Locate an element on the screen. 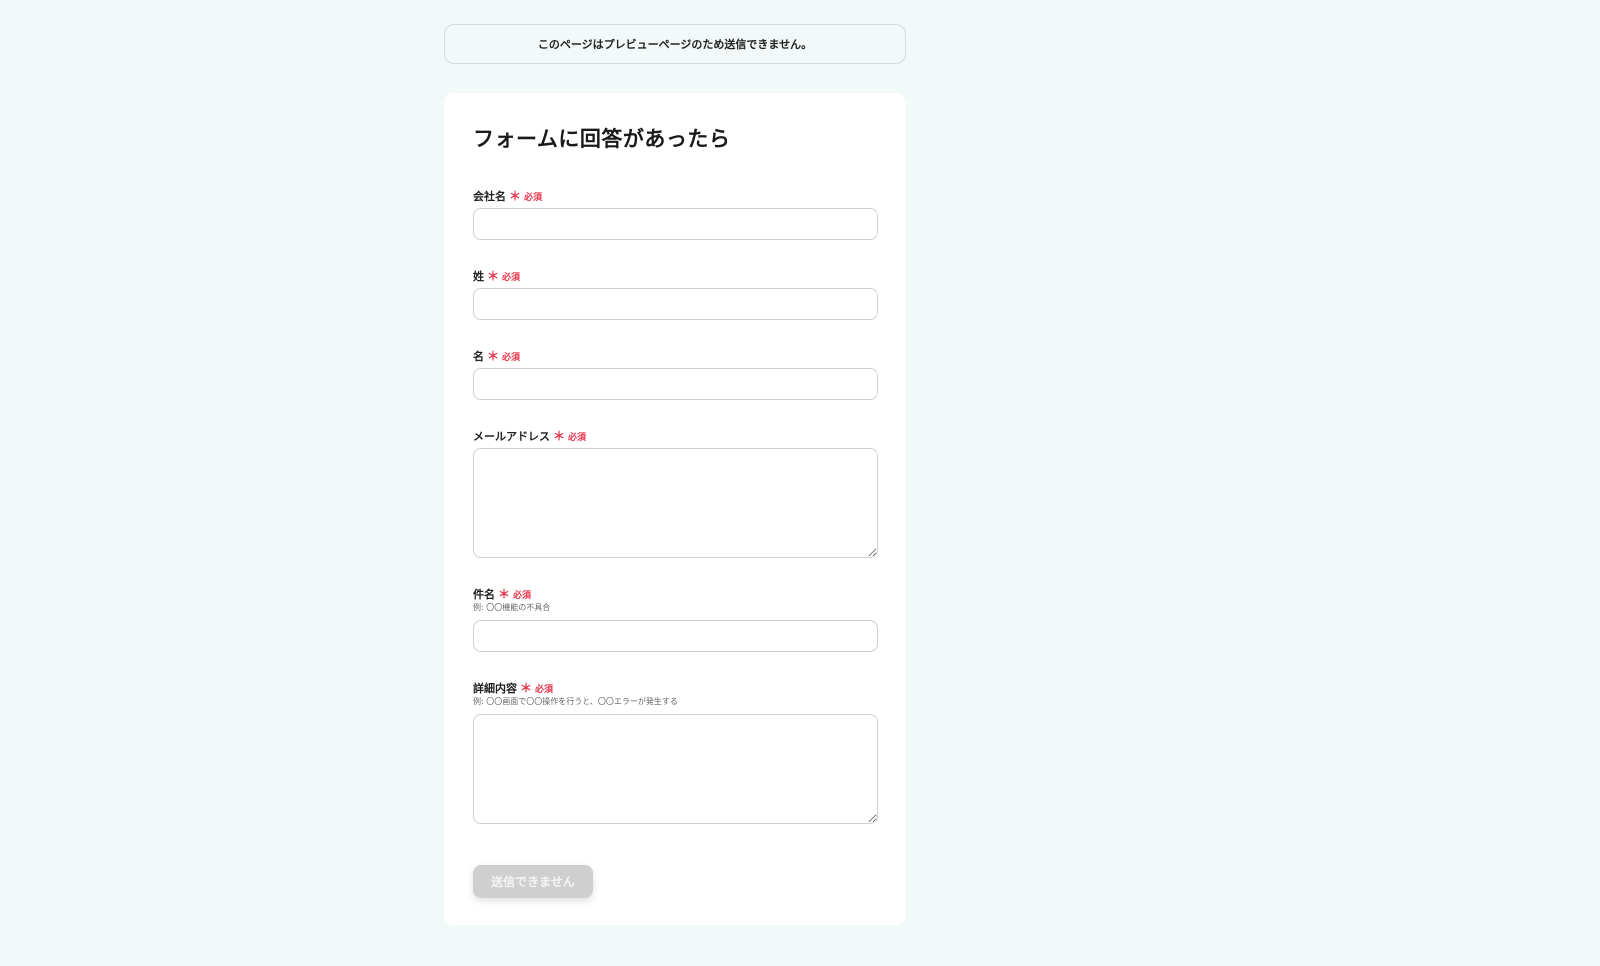 Image resolution: width=1600 pixels, height=966 pixels. first-name-input is located at coordinates (675, 384).